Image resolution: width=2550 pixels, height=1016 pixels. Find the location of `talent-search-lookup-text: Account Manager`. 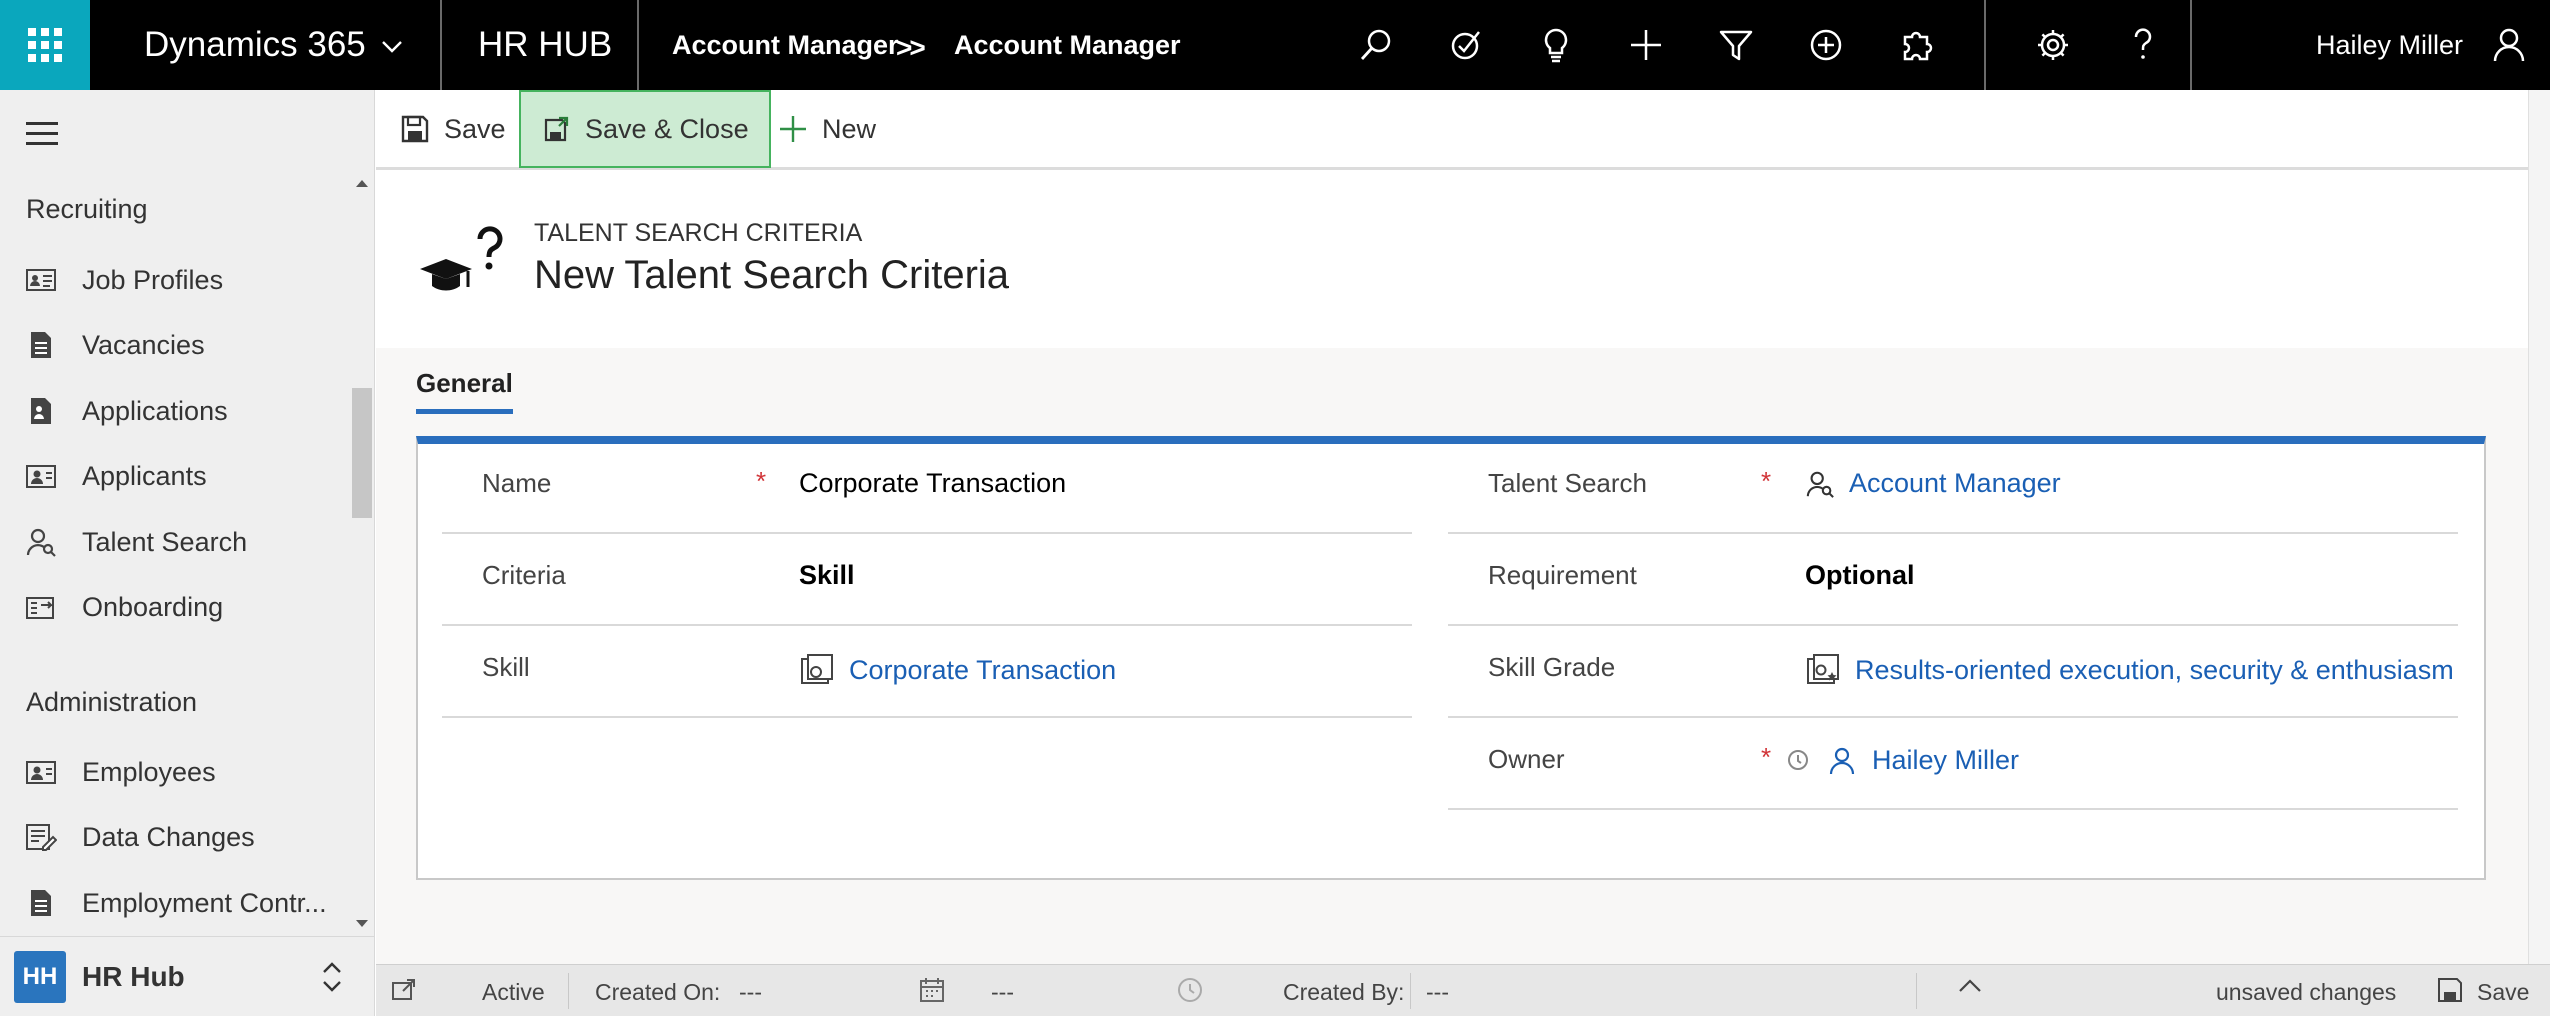

talent-search-lookup-text: Account Manager is located at coordinates (1955, 483).